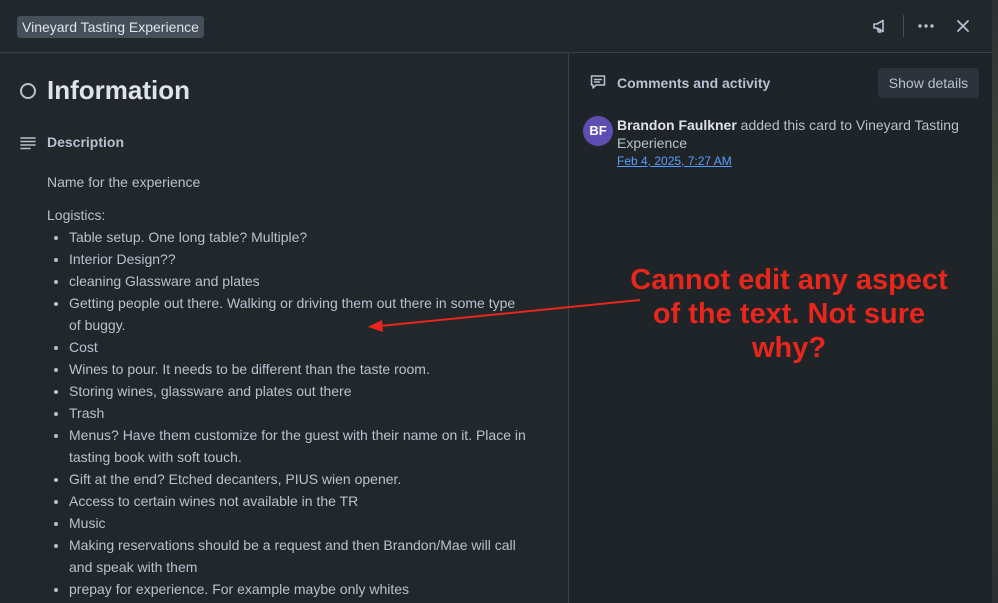 The width and height of the screenshot is (998, 603). What do you see at coordinates (694, 83) in the screenshot?
I see `comments-heading: Comments and activity` at bounding box center [694, 83].